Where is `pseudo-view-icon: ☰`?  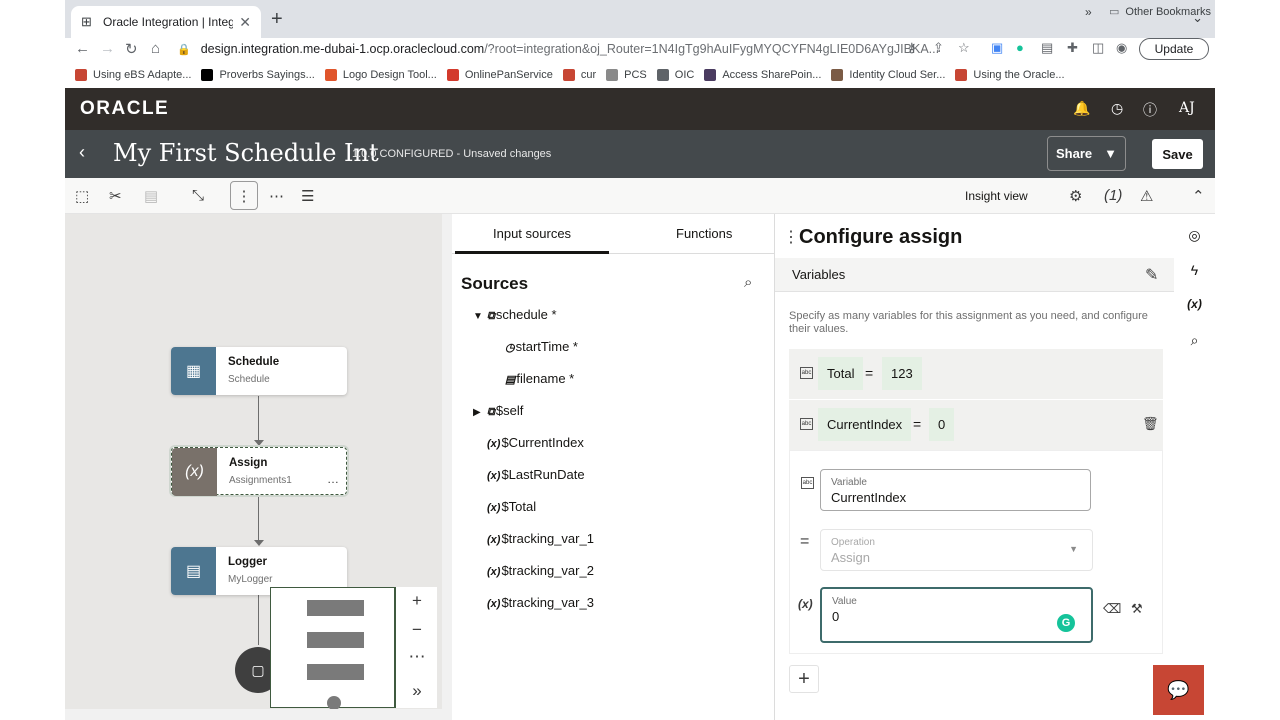
pseudo-view-icon: ☰ is located at coordinates (307, 196).